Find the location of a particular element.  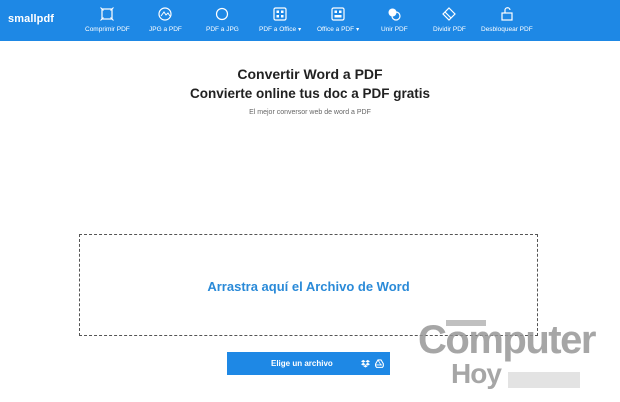

pdf-to-office-icon is located at coordinates (280, 14).